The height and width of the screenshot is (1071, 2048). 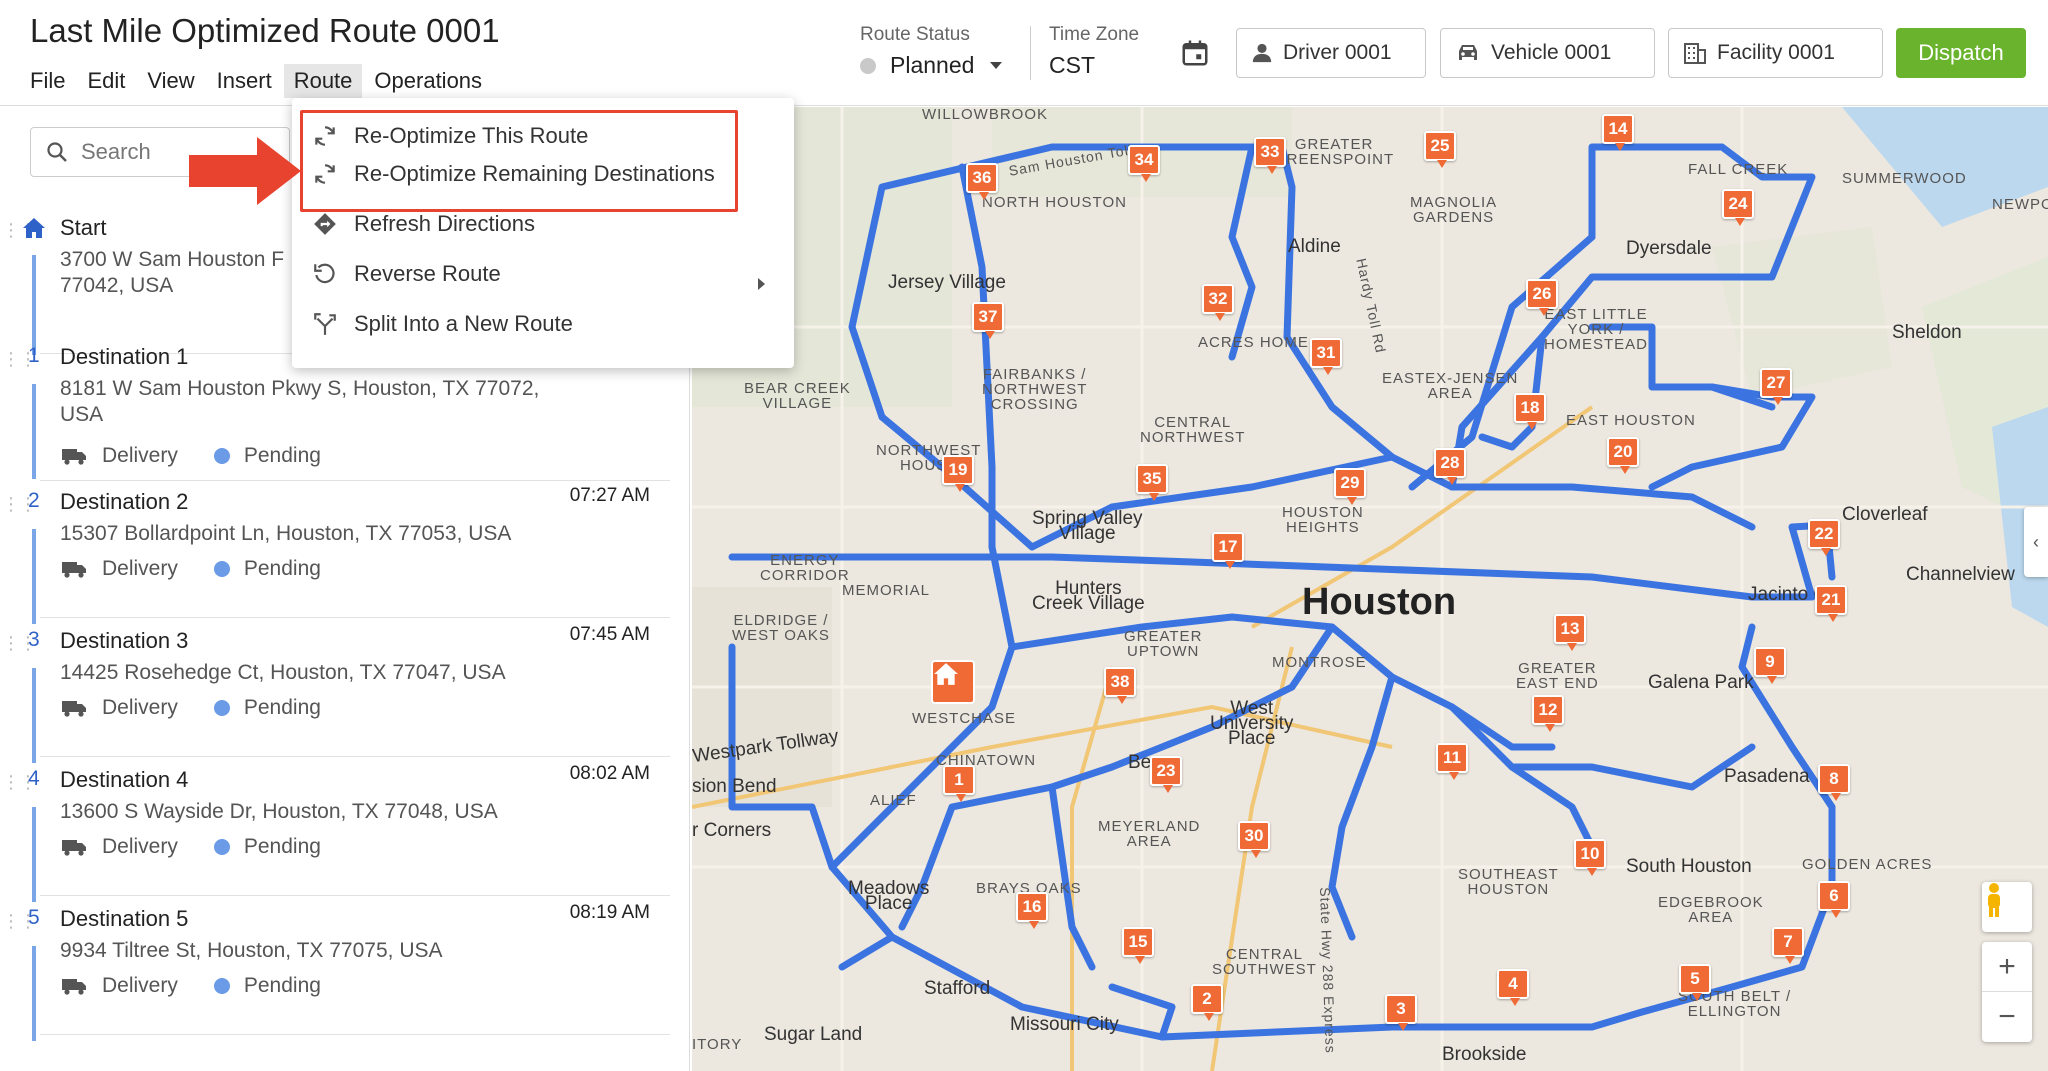 What do you see at coordinates (423, 224) in the screenshot?
I see `menu-item-refresh-directions: Refresh Directions` at bounding box center [423, 224].